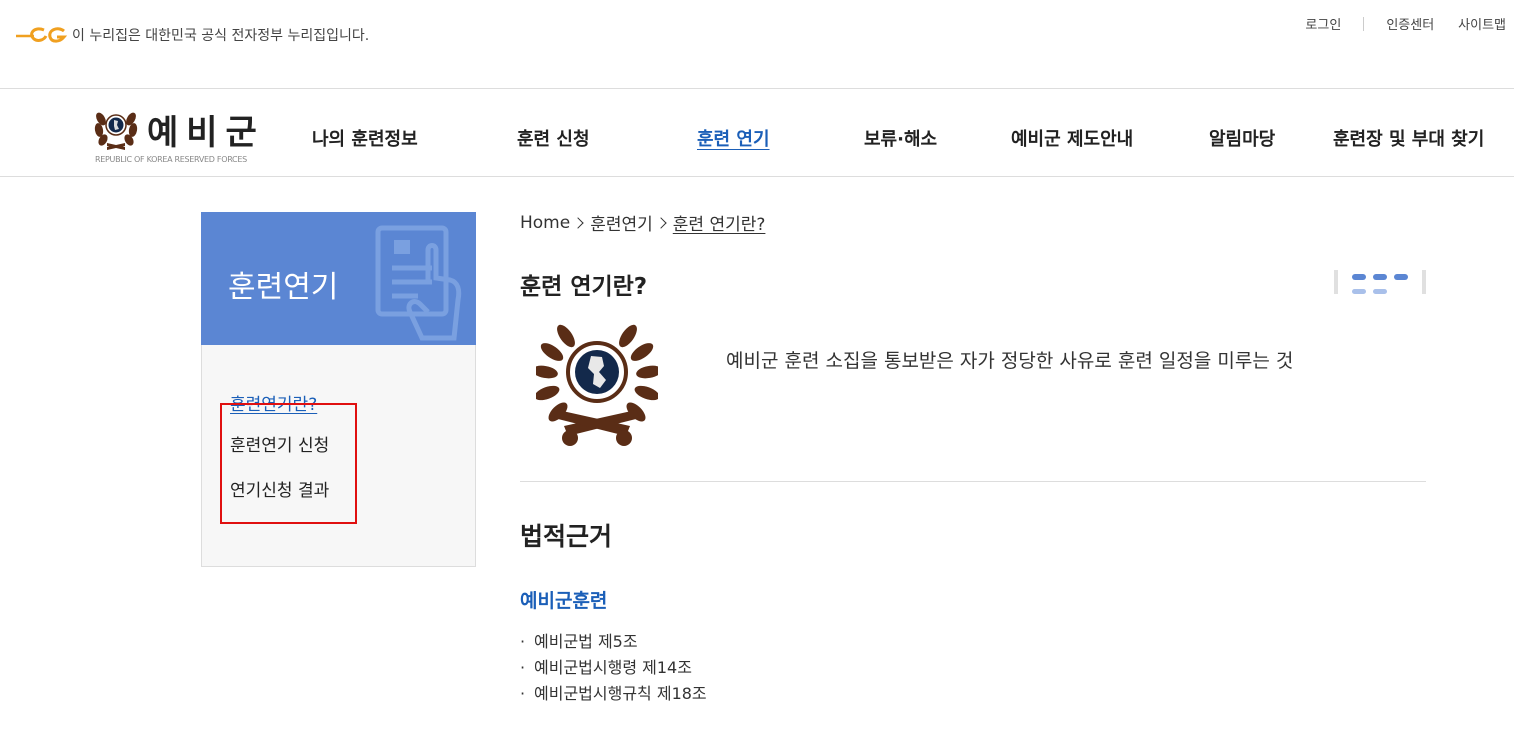 The image size is (1514, 741). Describe the element at coordinates (900, 138) in the screenshot. I see `nav-hold-release: 보류·해소` at that location.